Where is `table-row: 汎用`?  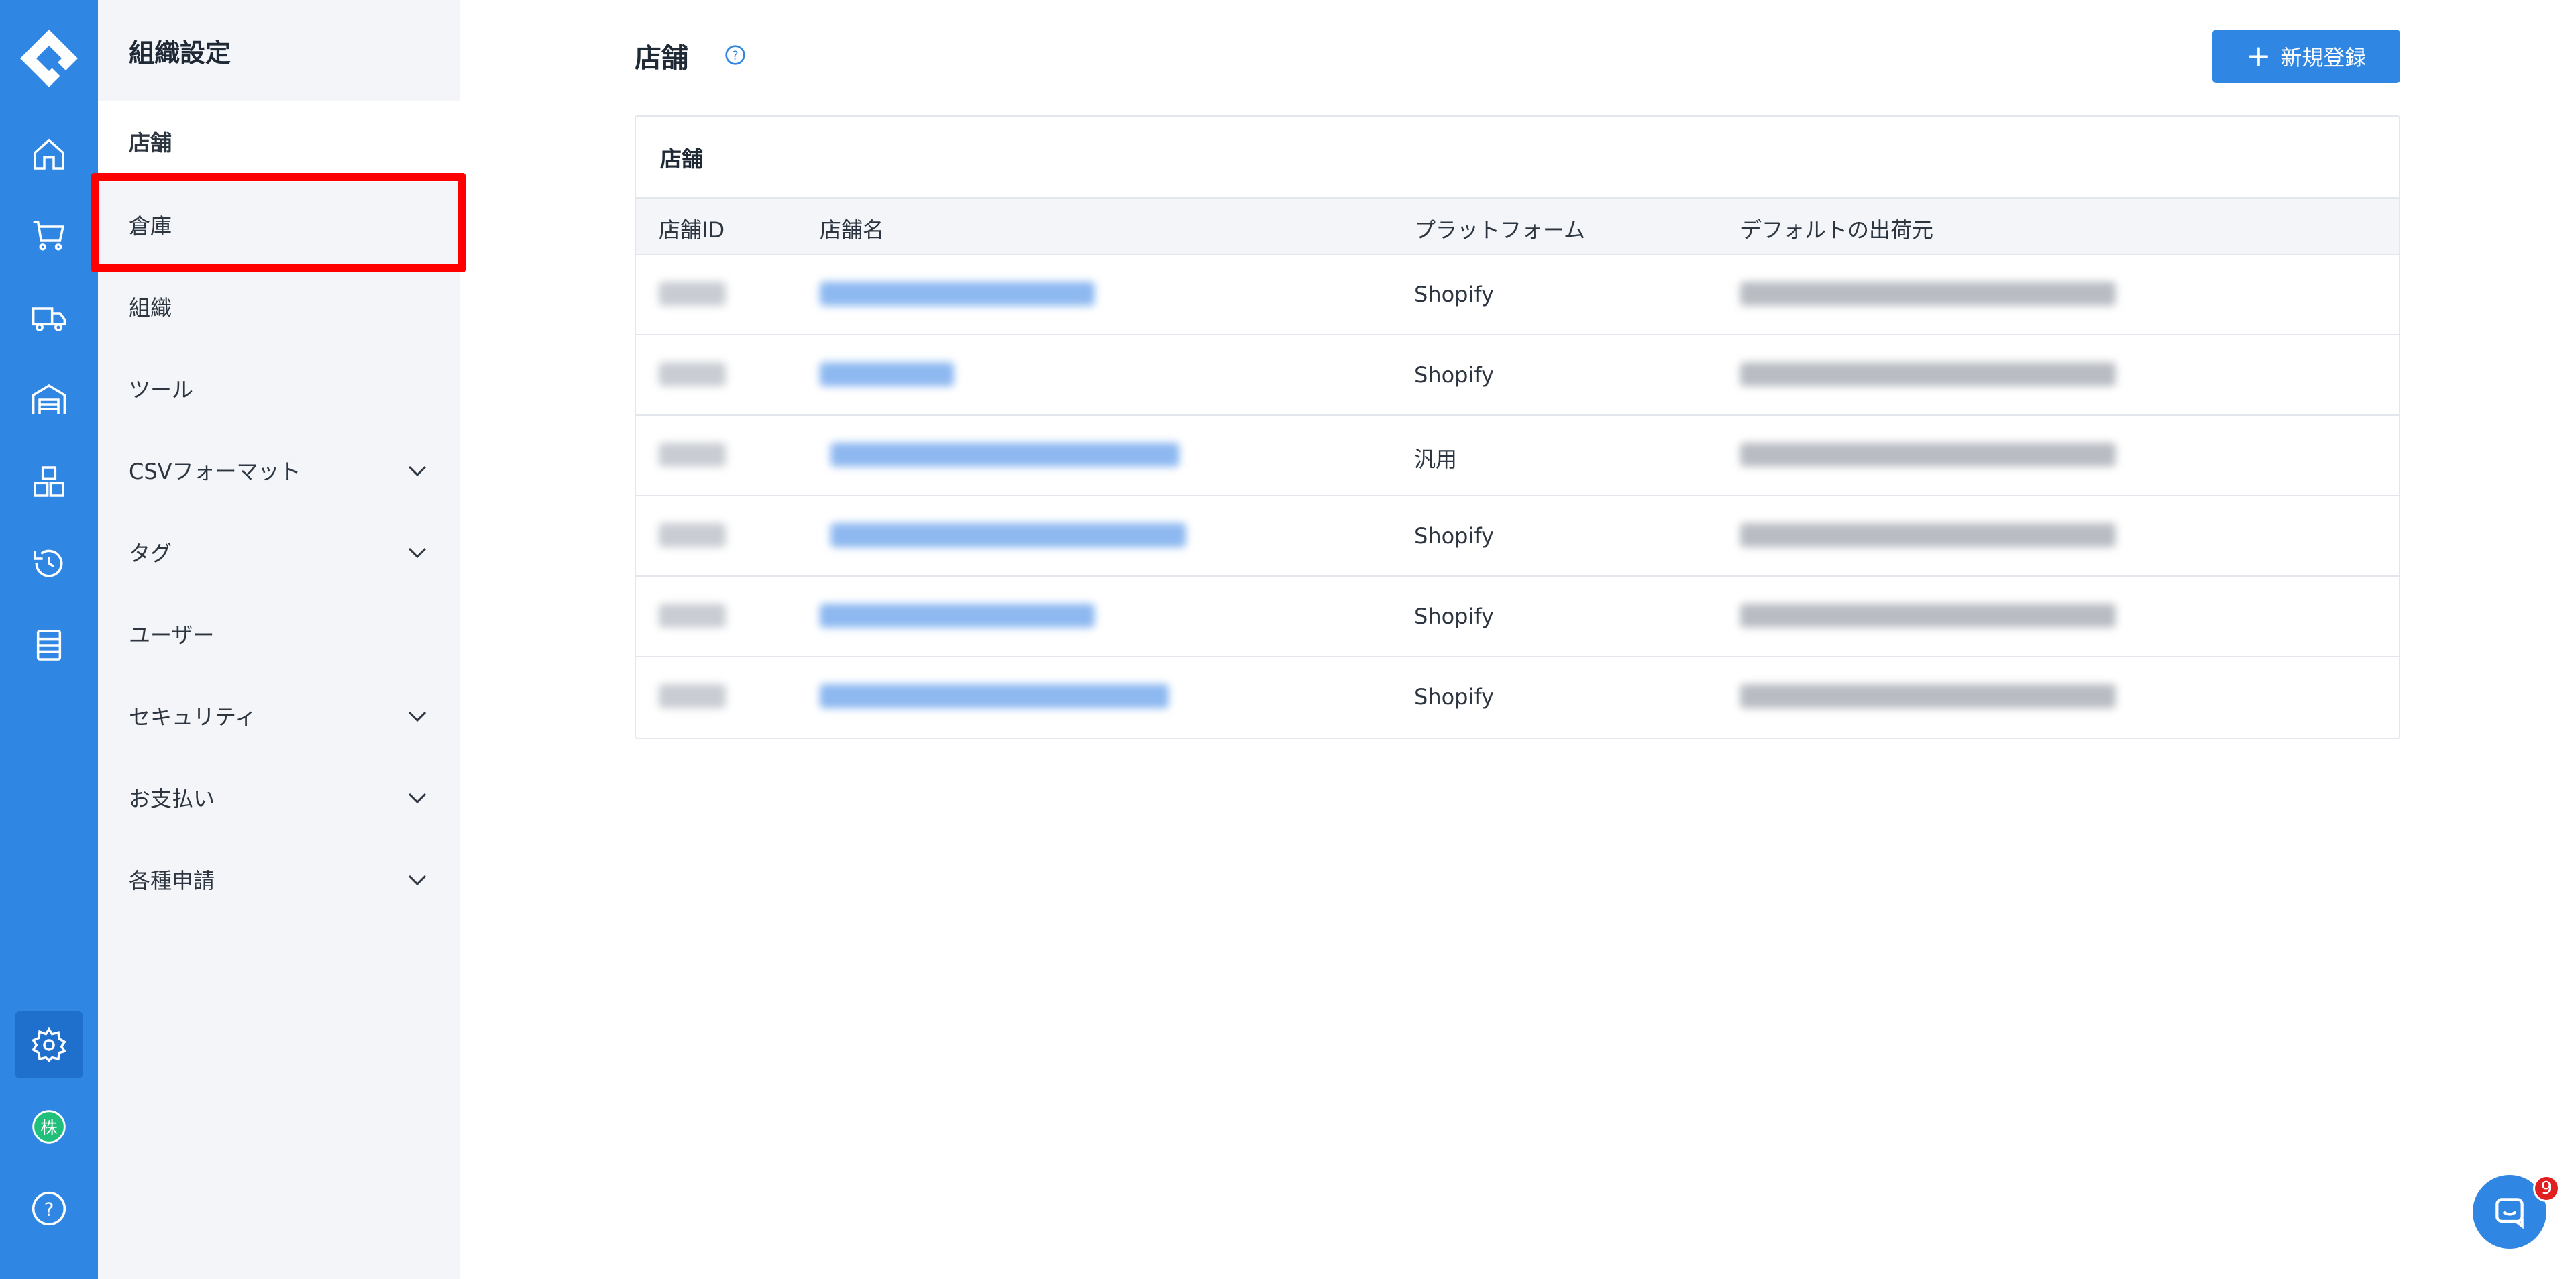 table-row: 汎用 is located at coordinates (1517, 456).